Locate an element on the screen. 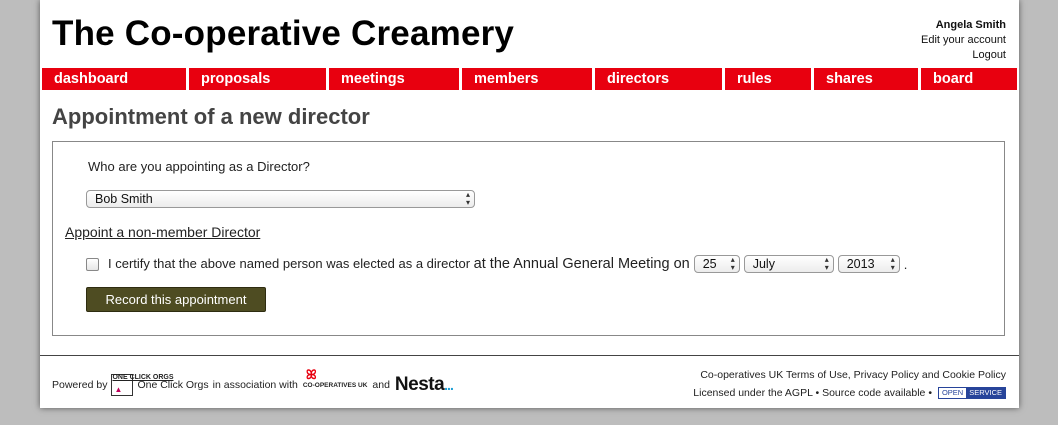 This screenshot has height=425, width=1058. license-link: Licensed under the AGPL is located at coordinates (752, 393).